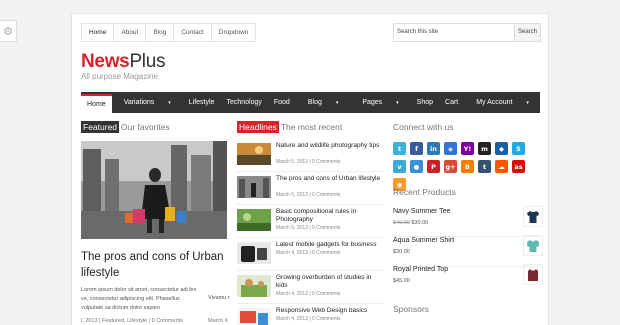 The height and width of the screenshot is (325, 620). I want to click on nav-item-pages: Pages ▾, so click(380, 102).